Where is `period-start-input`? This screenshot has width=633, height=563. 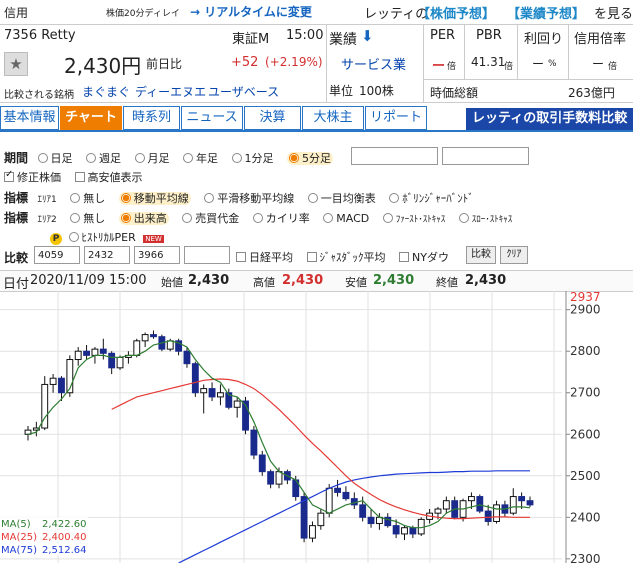
period-start-input is located at coordinates (394, 156).